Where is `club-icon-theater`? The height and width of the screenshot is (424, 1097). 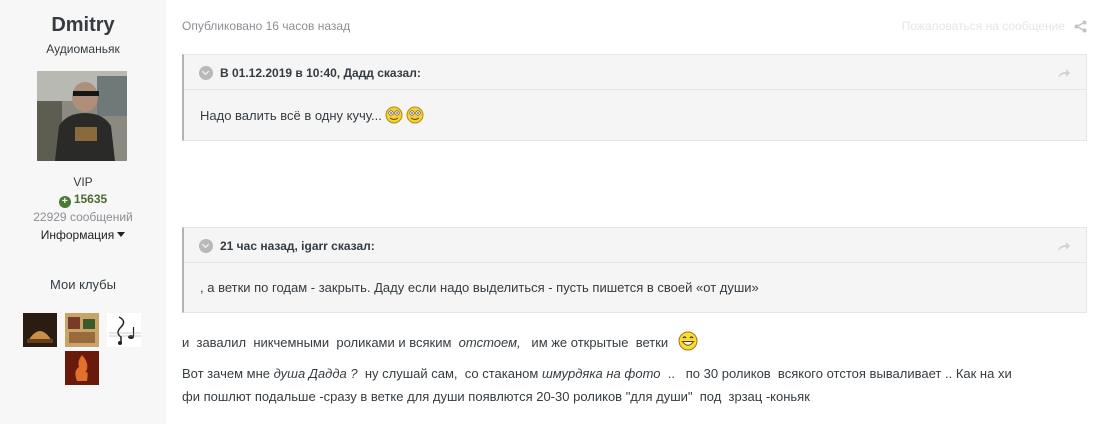
club-icon-theater is located at coordinates (40, 330).